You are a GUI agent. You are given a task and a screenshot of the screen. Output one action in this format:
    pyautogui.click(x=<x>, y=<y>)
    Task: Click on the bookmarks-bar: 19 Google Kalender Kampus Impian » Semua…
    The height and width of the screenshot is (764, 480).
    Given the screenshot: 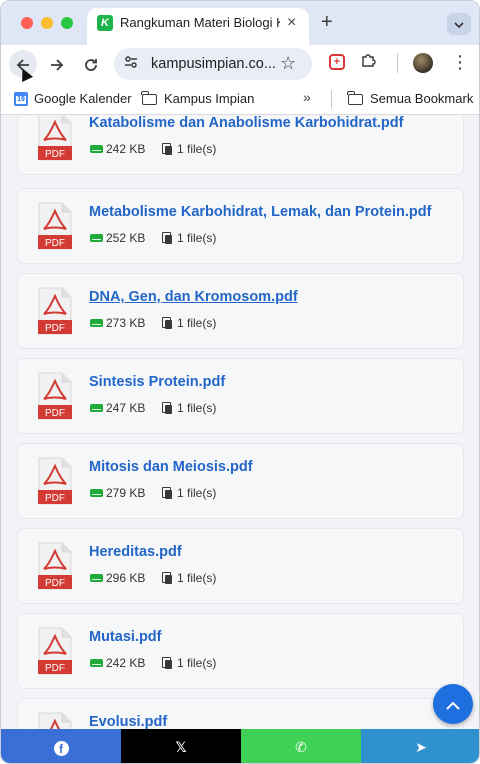 What is the action you would take?
    pyautogui.click(x=240, y=99)
    